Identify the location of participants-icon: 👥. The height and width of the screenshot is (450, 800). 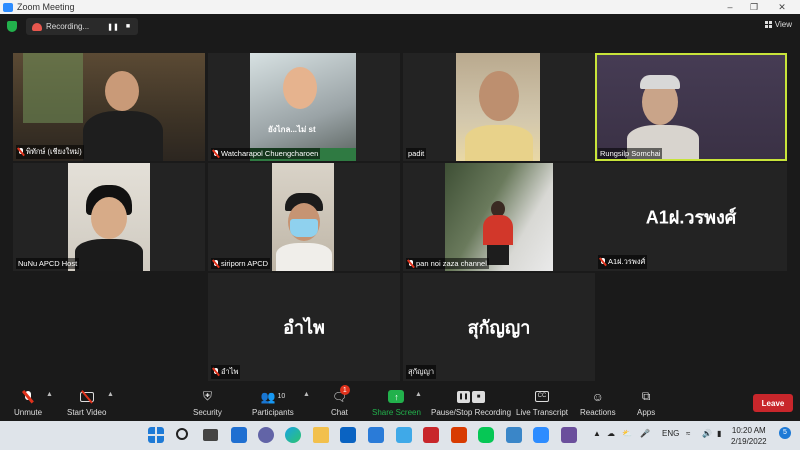
(268, 396).